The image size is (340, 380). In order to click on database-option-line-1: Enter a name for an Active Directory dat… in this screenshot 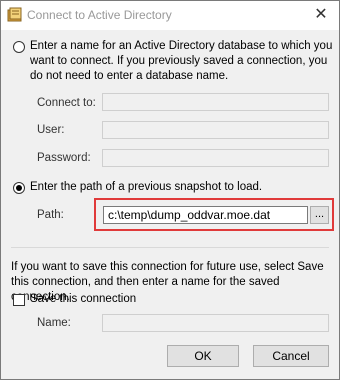, I will do `click(181, 46)`.